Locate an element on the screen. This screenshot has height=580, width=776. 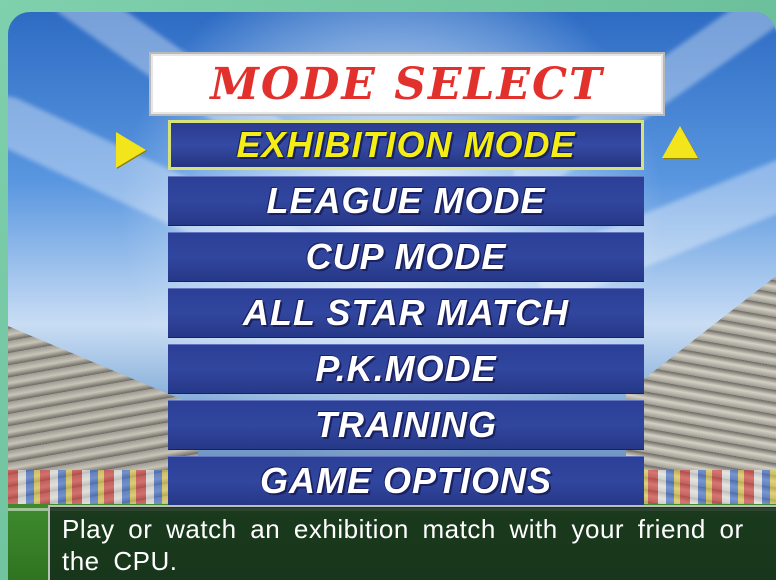
menu-item-label: GAME OPTIONS is located at coordinates (406, 480).